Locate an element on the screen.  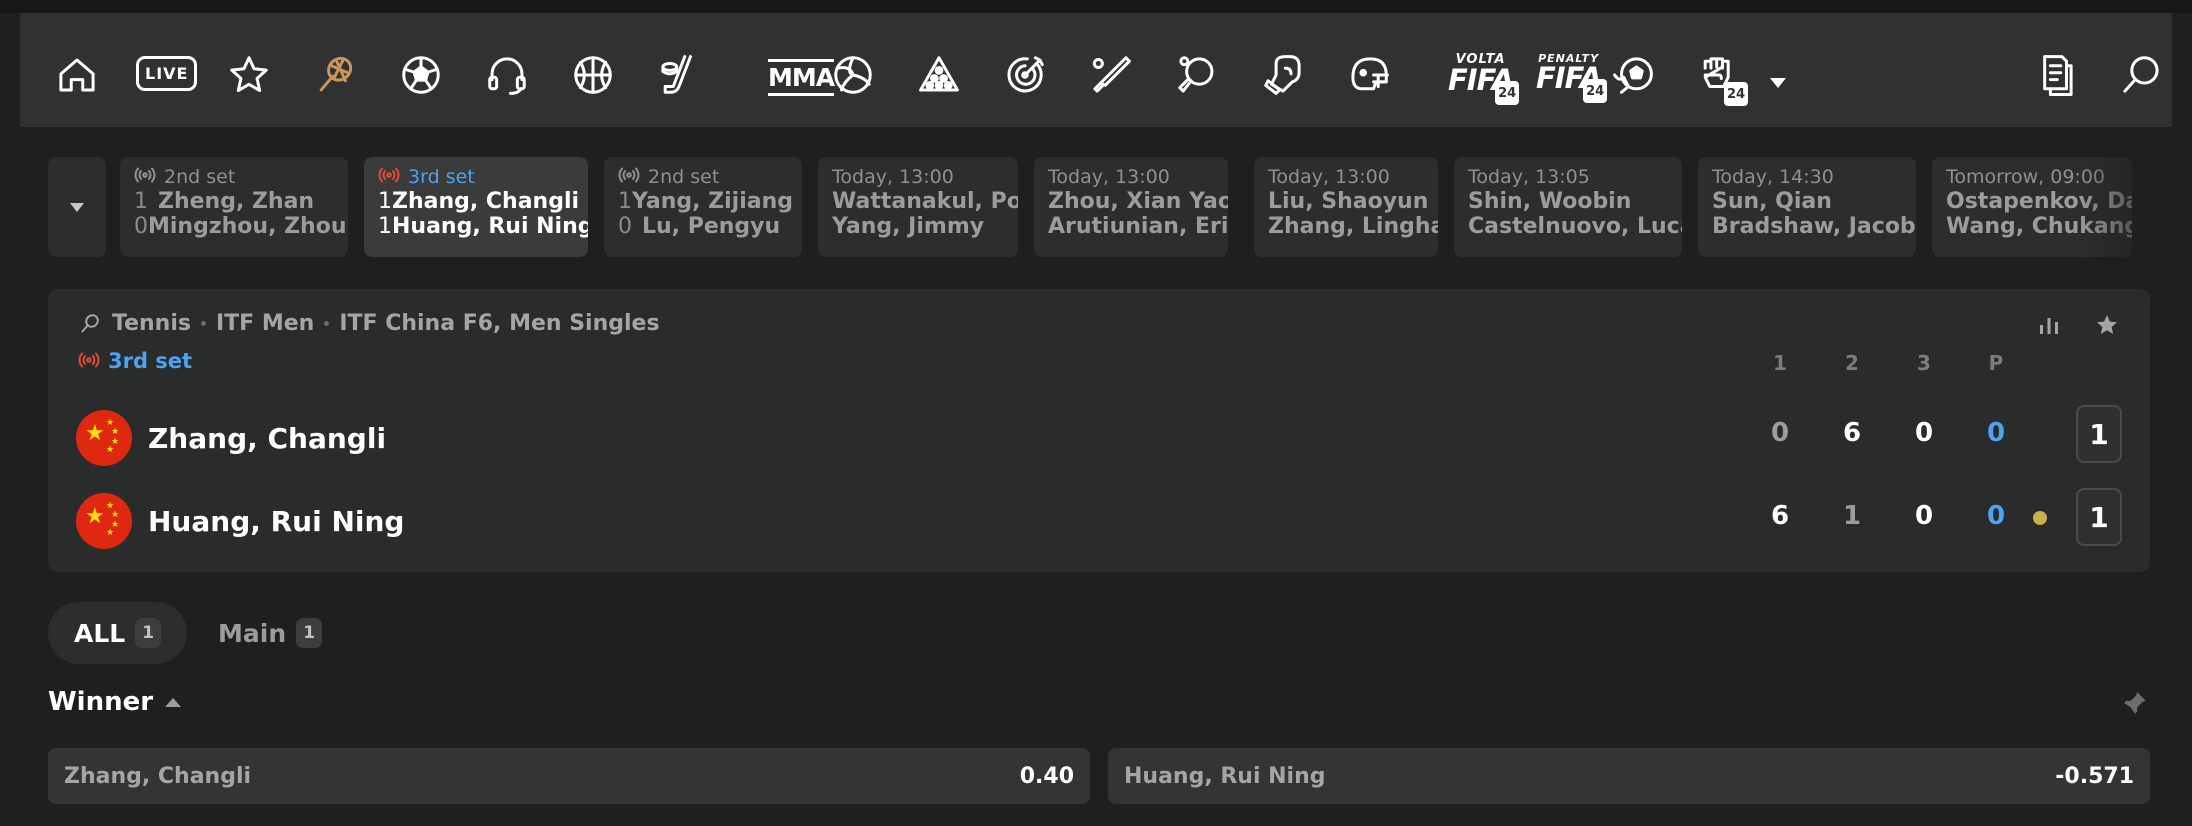
fist-icon: 24 is located at coordinates (1721, 78).